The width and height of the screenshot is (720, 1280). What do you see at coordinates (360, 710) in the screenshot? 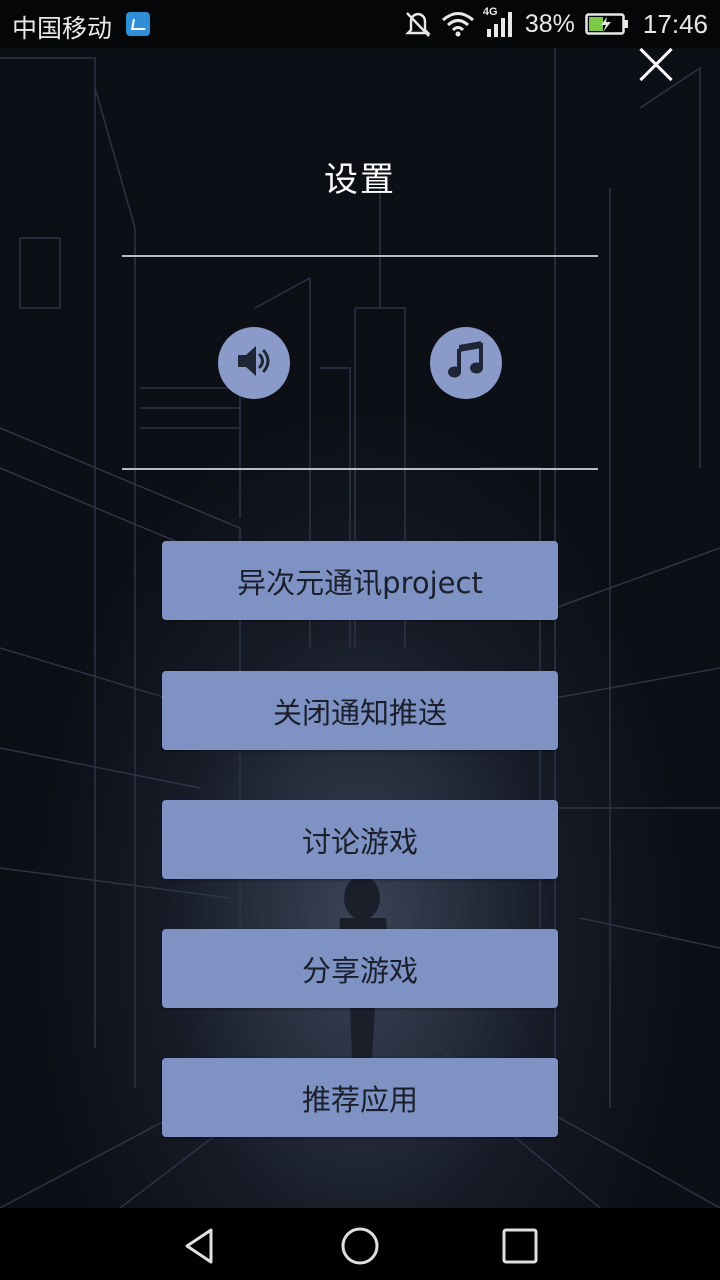
I see `disable-notifications-button: 关闭通知推送` at bounding box center [360, 710].